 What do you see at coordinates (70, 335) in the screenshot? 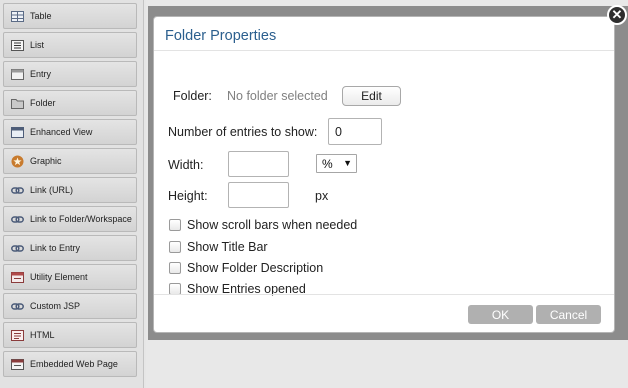
I see `palette-item-html: HTML` at bounding box center [70, 335].